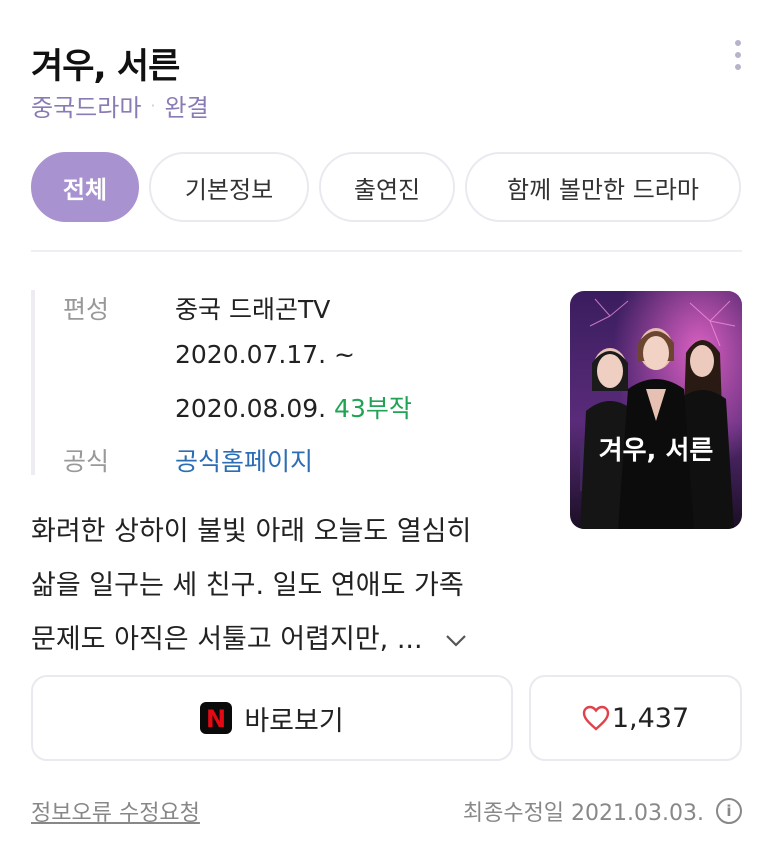  I want to click on heart-icon, so click(596, 718).